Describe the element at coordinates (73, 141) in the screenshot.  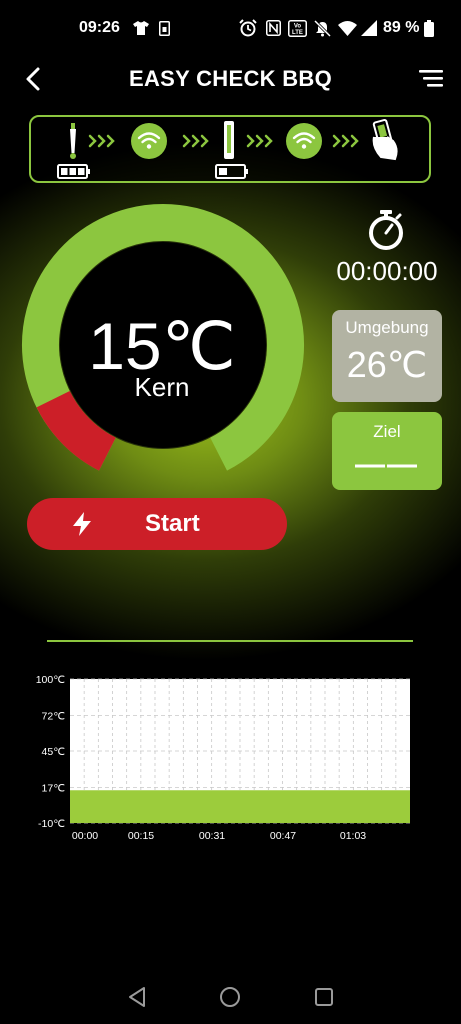
I see `probe-icon` at that location.